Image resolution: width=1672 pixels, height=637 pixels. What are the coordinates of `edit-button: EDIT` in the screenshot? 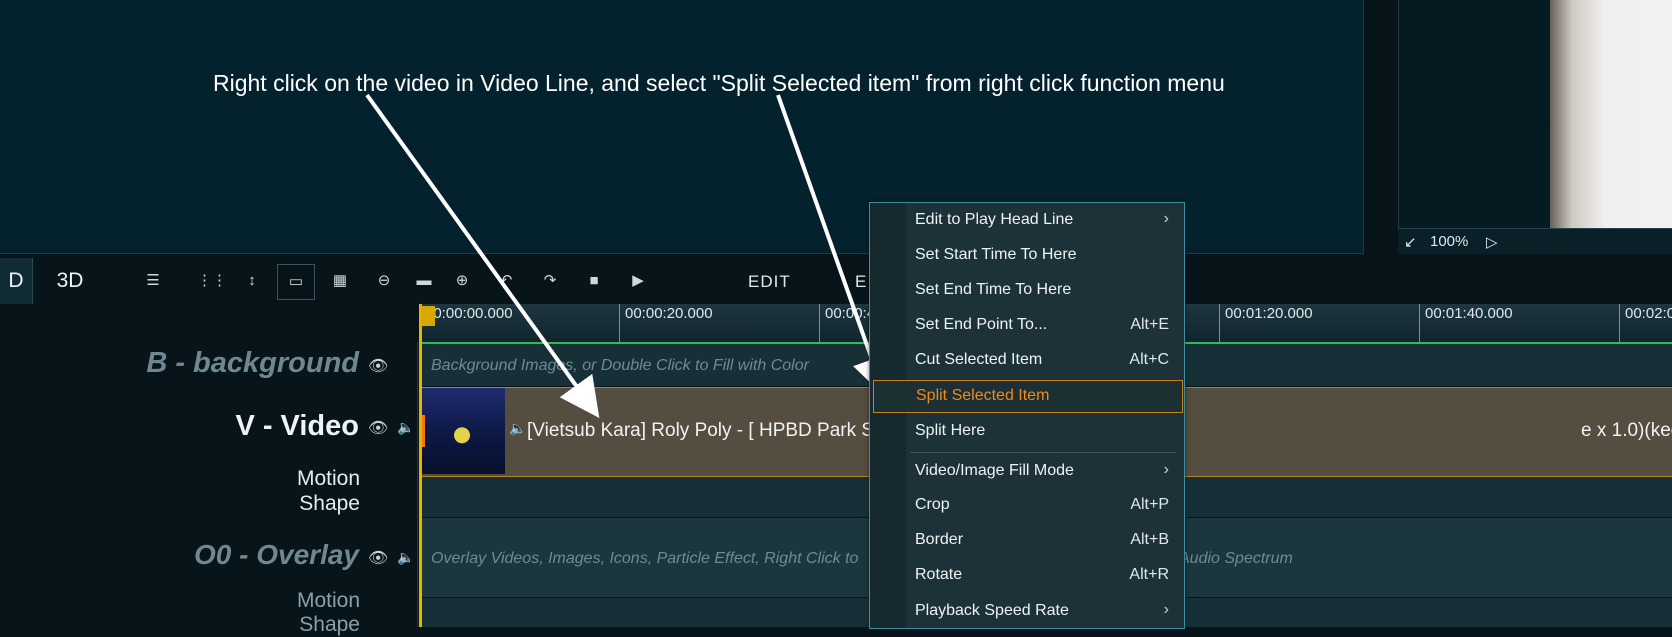 It's located at (769, 282).